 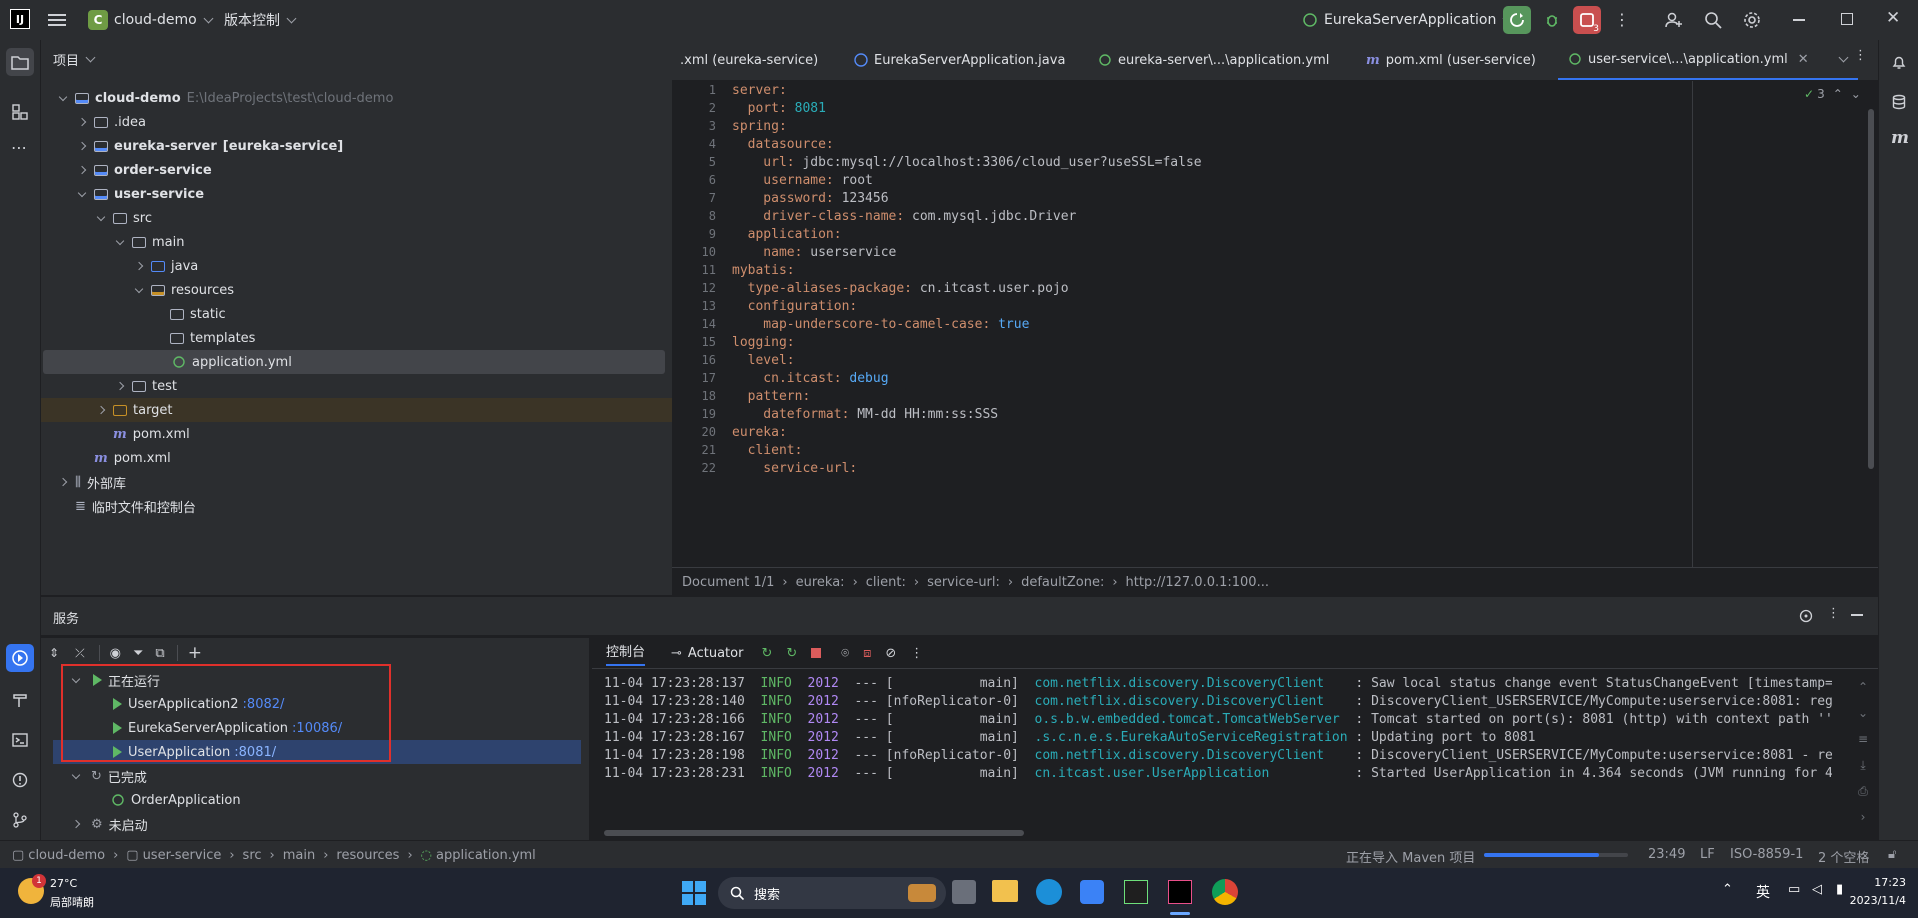 What do you see at coordinates (356, 410) in the screenshot?
I see `tree-item: target` at bounding box center [356, 410].